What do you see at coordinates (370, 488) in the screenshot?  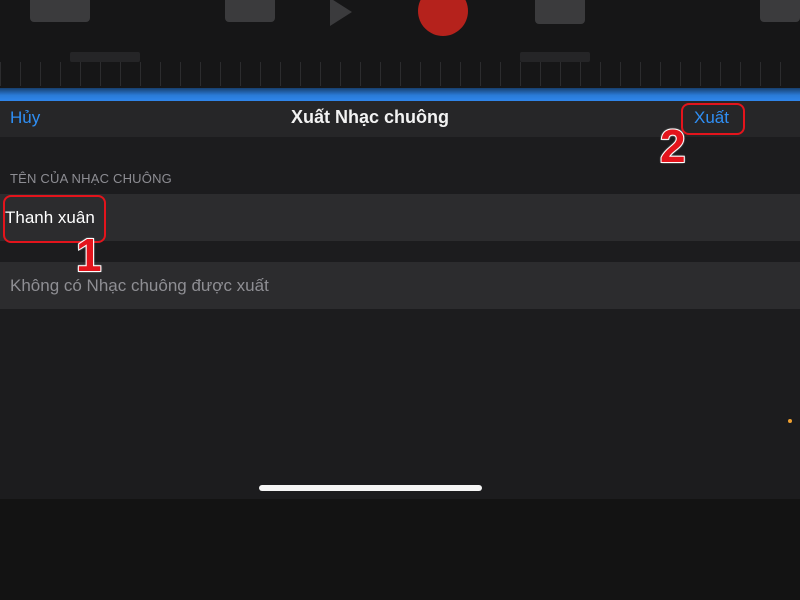 I see `home-indicator` at bounding box center [370, 488].